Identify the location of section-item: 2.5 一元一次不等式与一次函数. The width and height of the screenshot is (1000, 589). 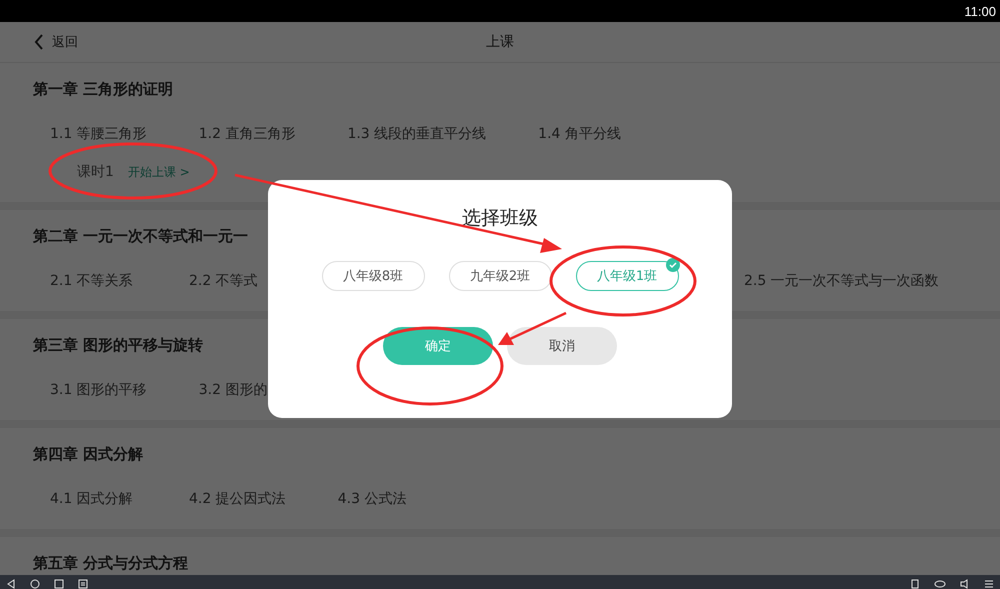
(855, 281).